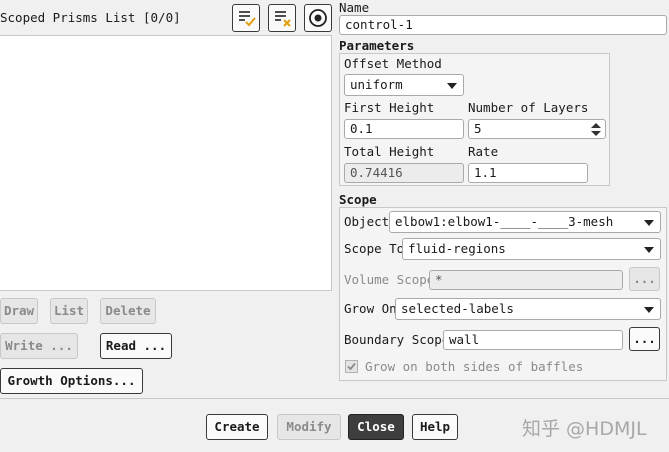  Describe the element at coordinates (404, 85) in the screenshot. I see `offset-method-dropdown: uniform` at that location.